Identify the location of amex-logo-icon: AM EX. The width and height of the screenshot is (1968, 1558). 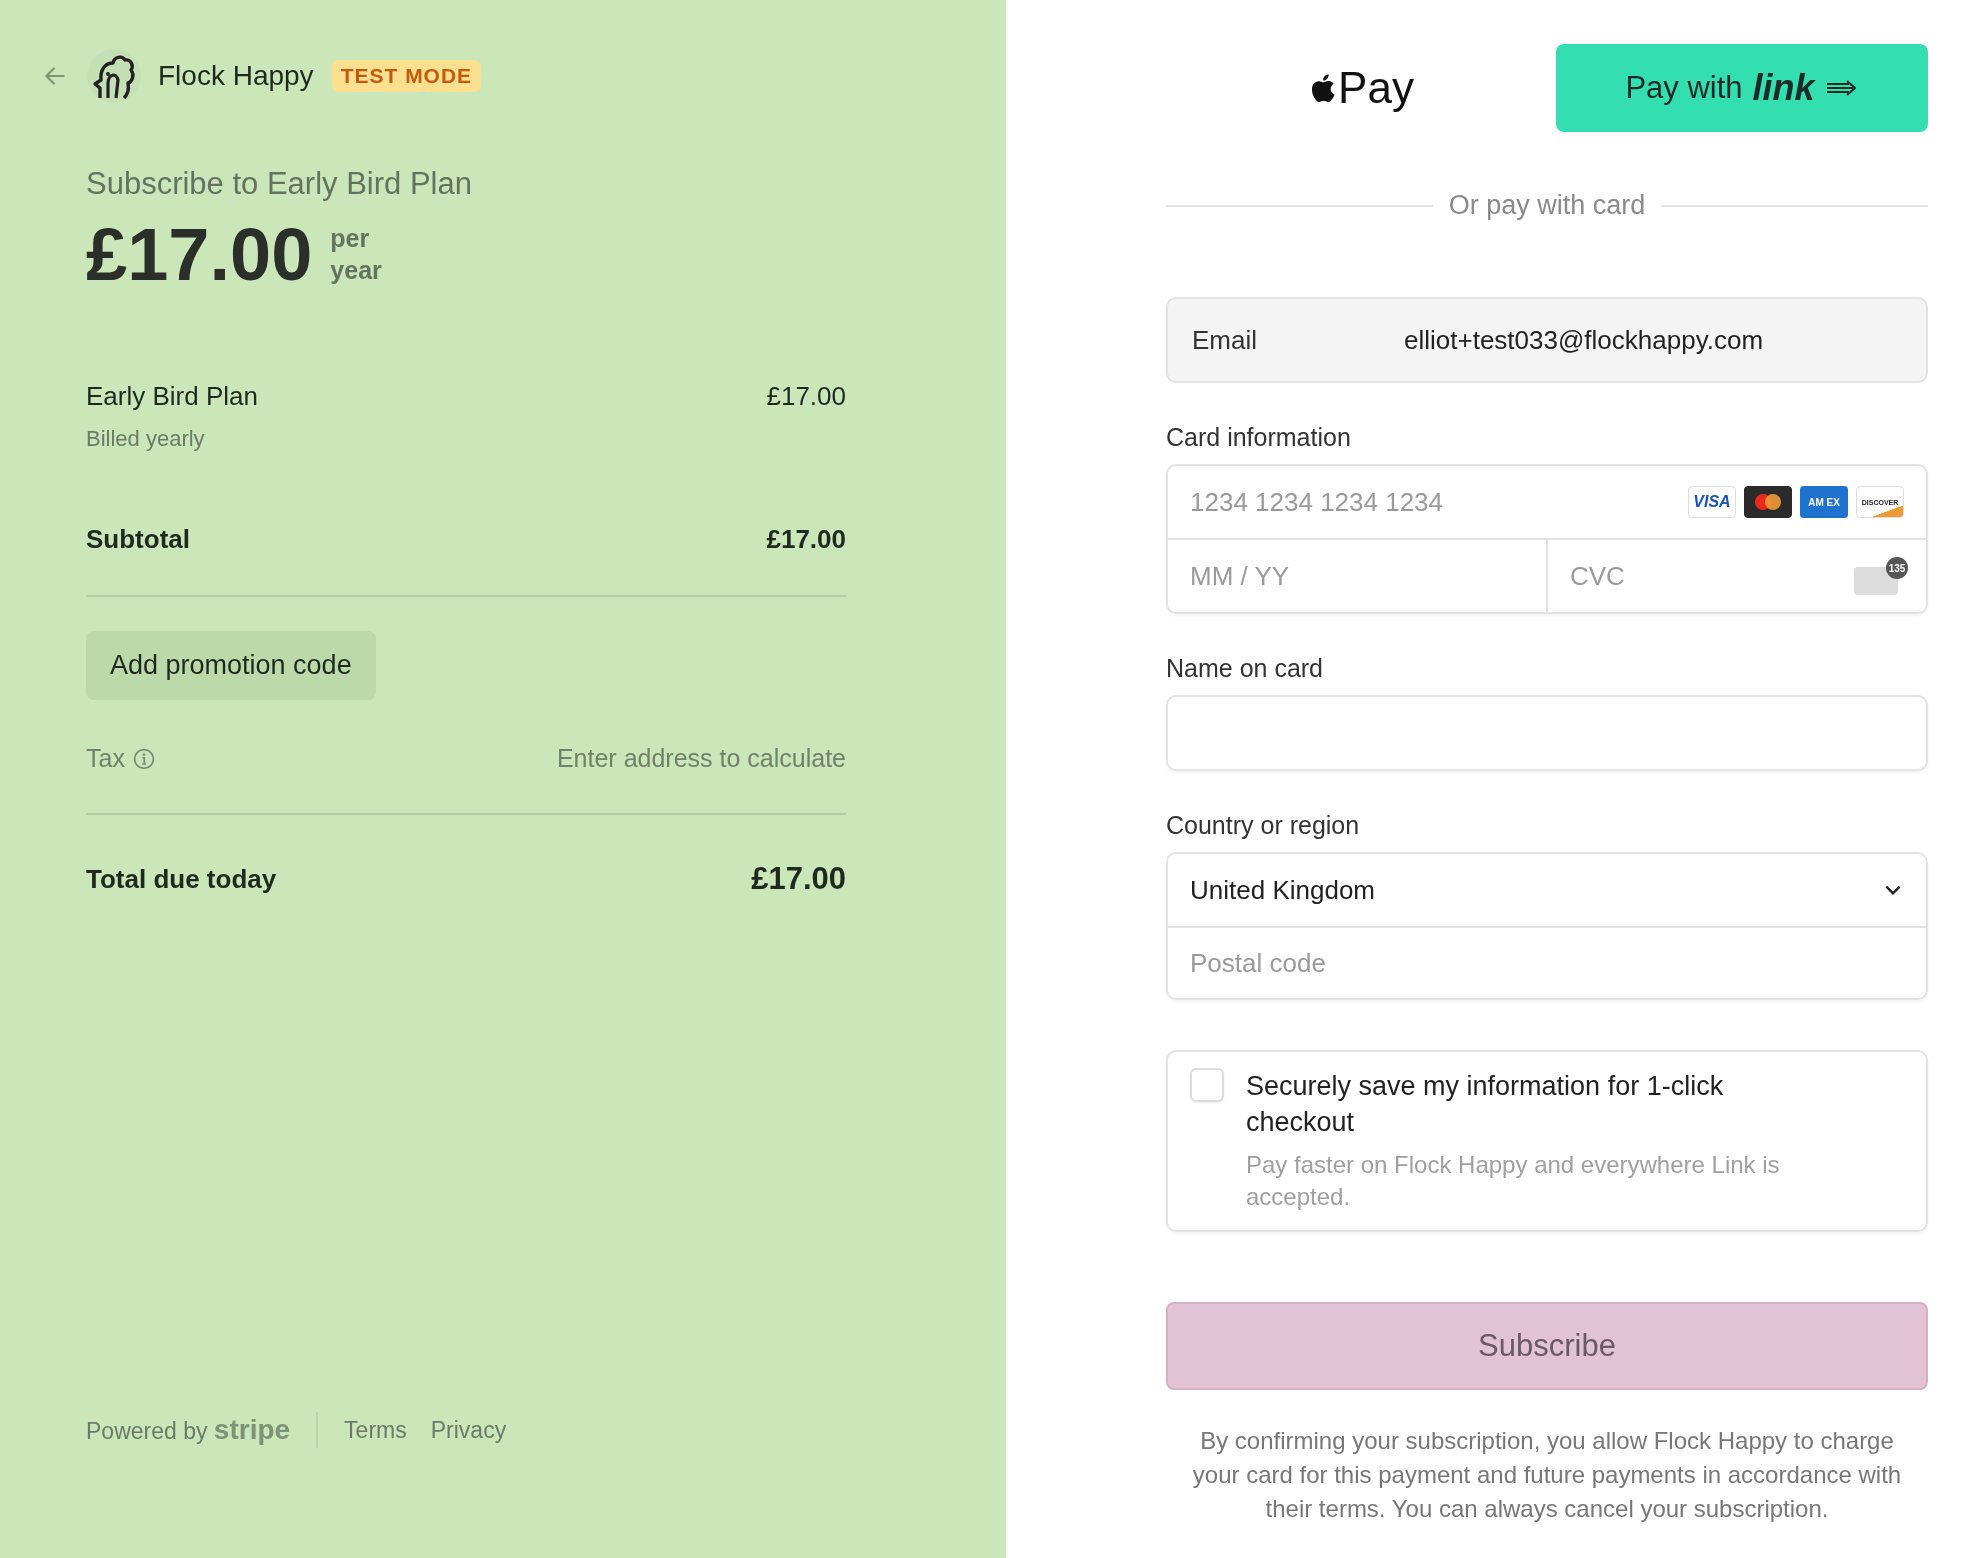
(1824, 502).